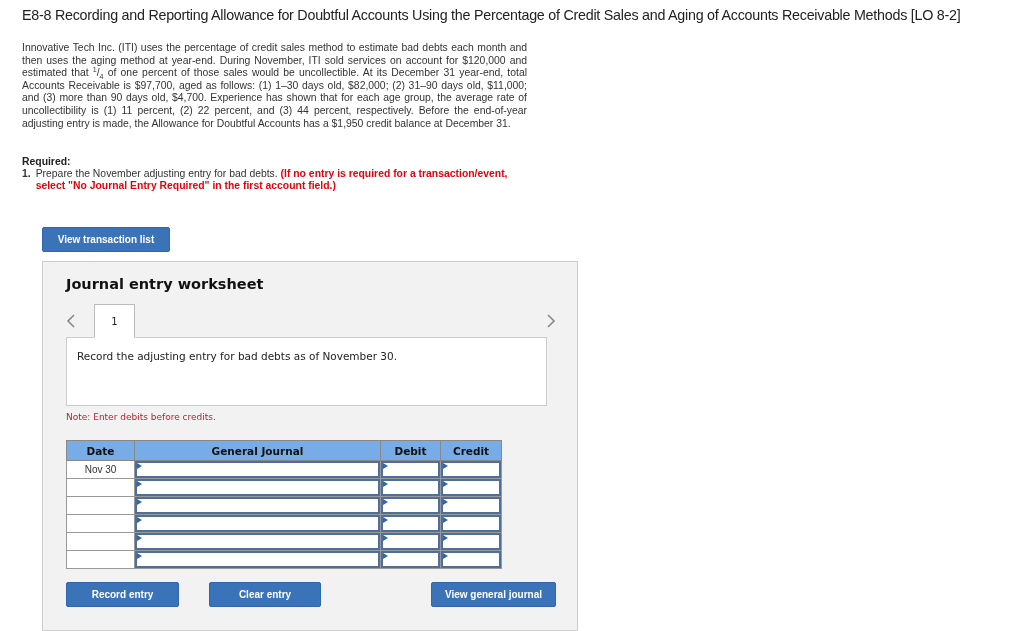 Image resolution: width=1024 pixels, height=631 pixels. Describe the element at coordinates (71, 321) in the screenshot. I see `chevron-left-icon` at that location.